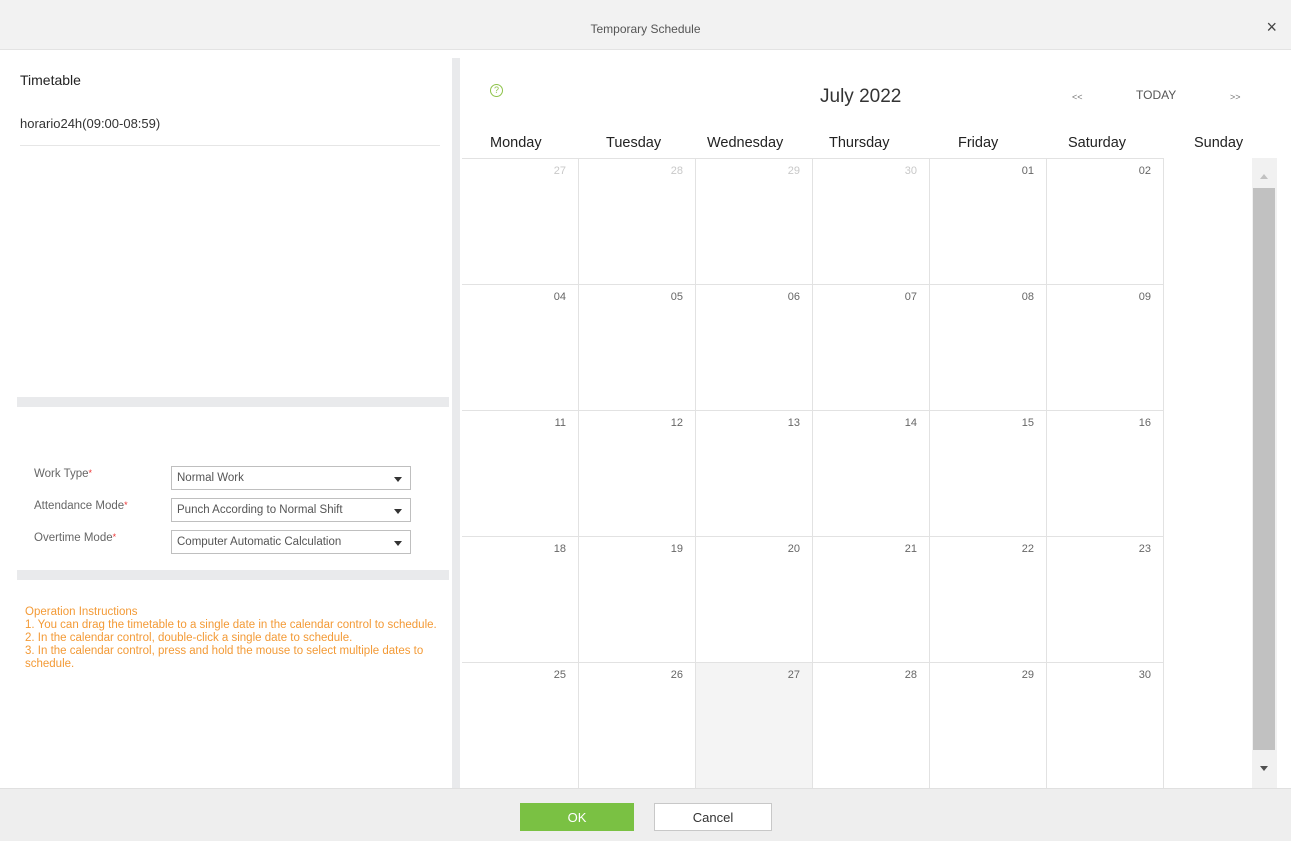 The width and height of the screenshot is (1291, 841). What do you see at coordinates (910, 171) in the screenshot?
I see `calendar-day-number: 30` at bounding box center [910, 171].